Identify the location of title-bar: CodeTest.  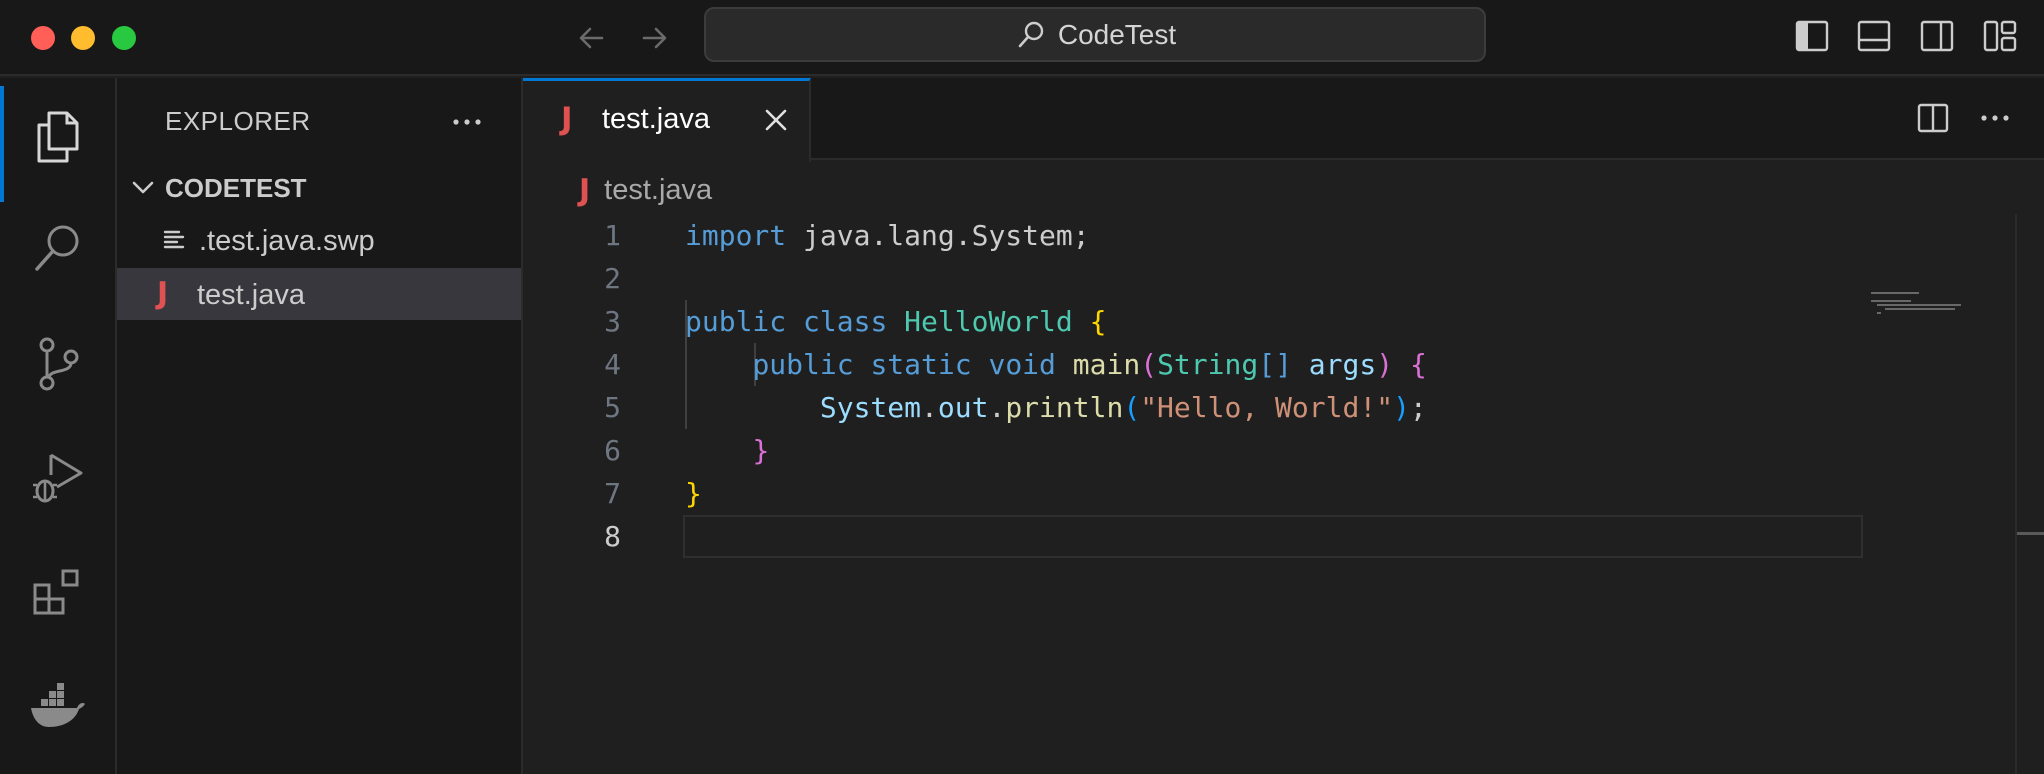
(1022, 38).